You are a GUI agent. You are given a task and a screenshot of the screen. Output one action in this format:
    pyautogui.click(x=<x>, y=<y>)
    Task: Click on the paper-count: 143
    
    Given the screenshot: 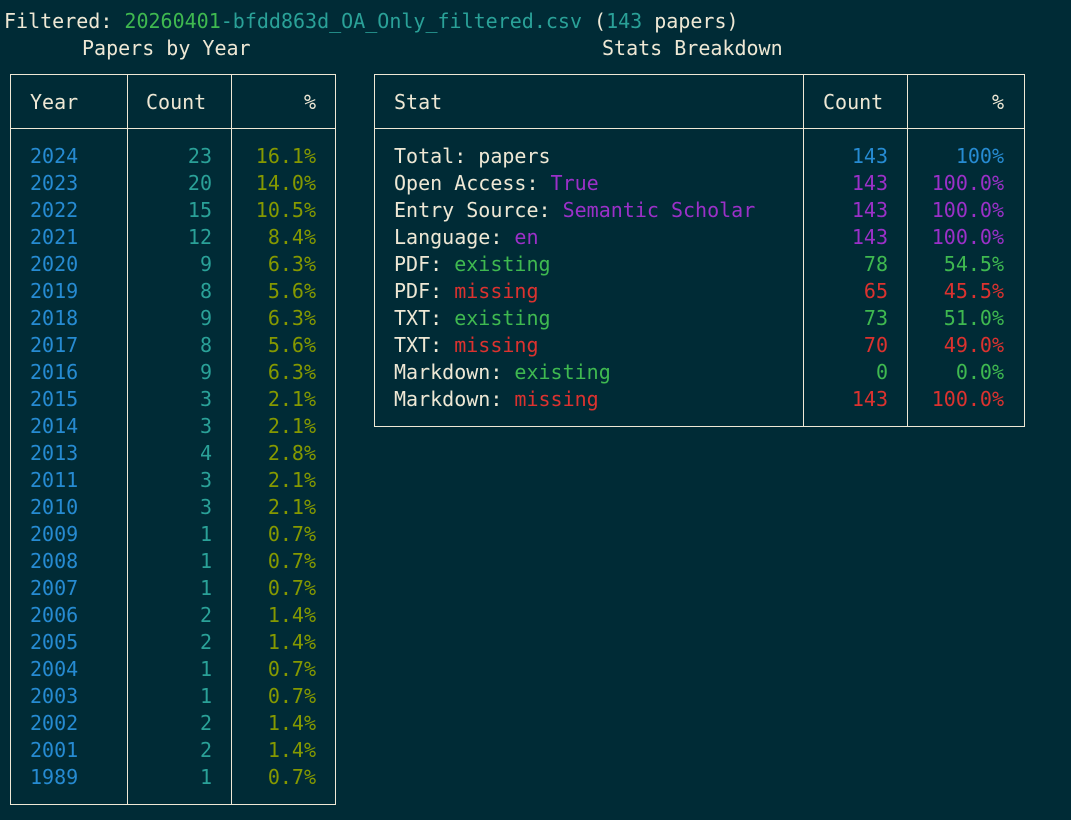 What is the action you would take?
    pyautogui.click(x=624, y=21)
    